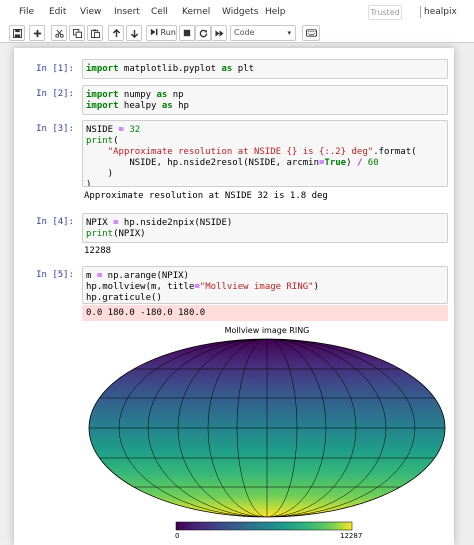 The height and width of the screenshot is (545, 474). I want to click on run-button: Run, so click(161, 33).